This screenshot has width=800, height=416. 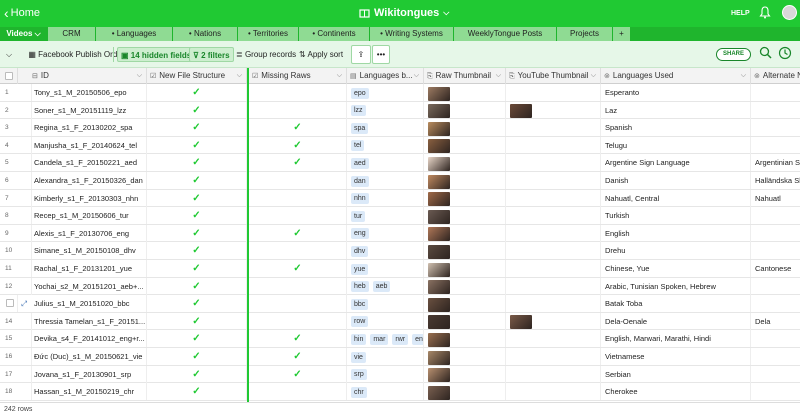 I want to click on tab-writing-systems: • Writing Systems, so click(x=412, y=34).